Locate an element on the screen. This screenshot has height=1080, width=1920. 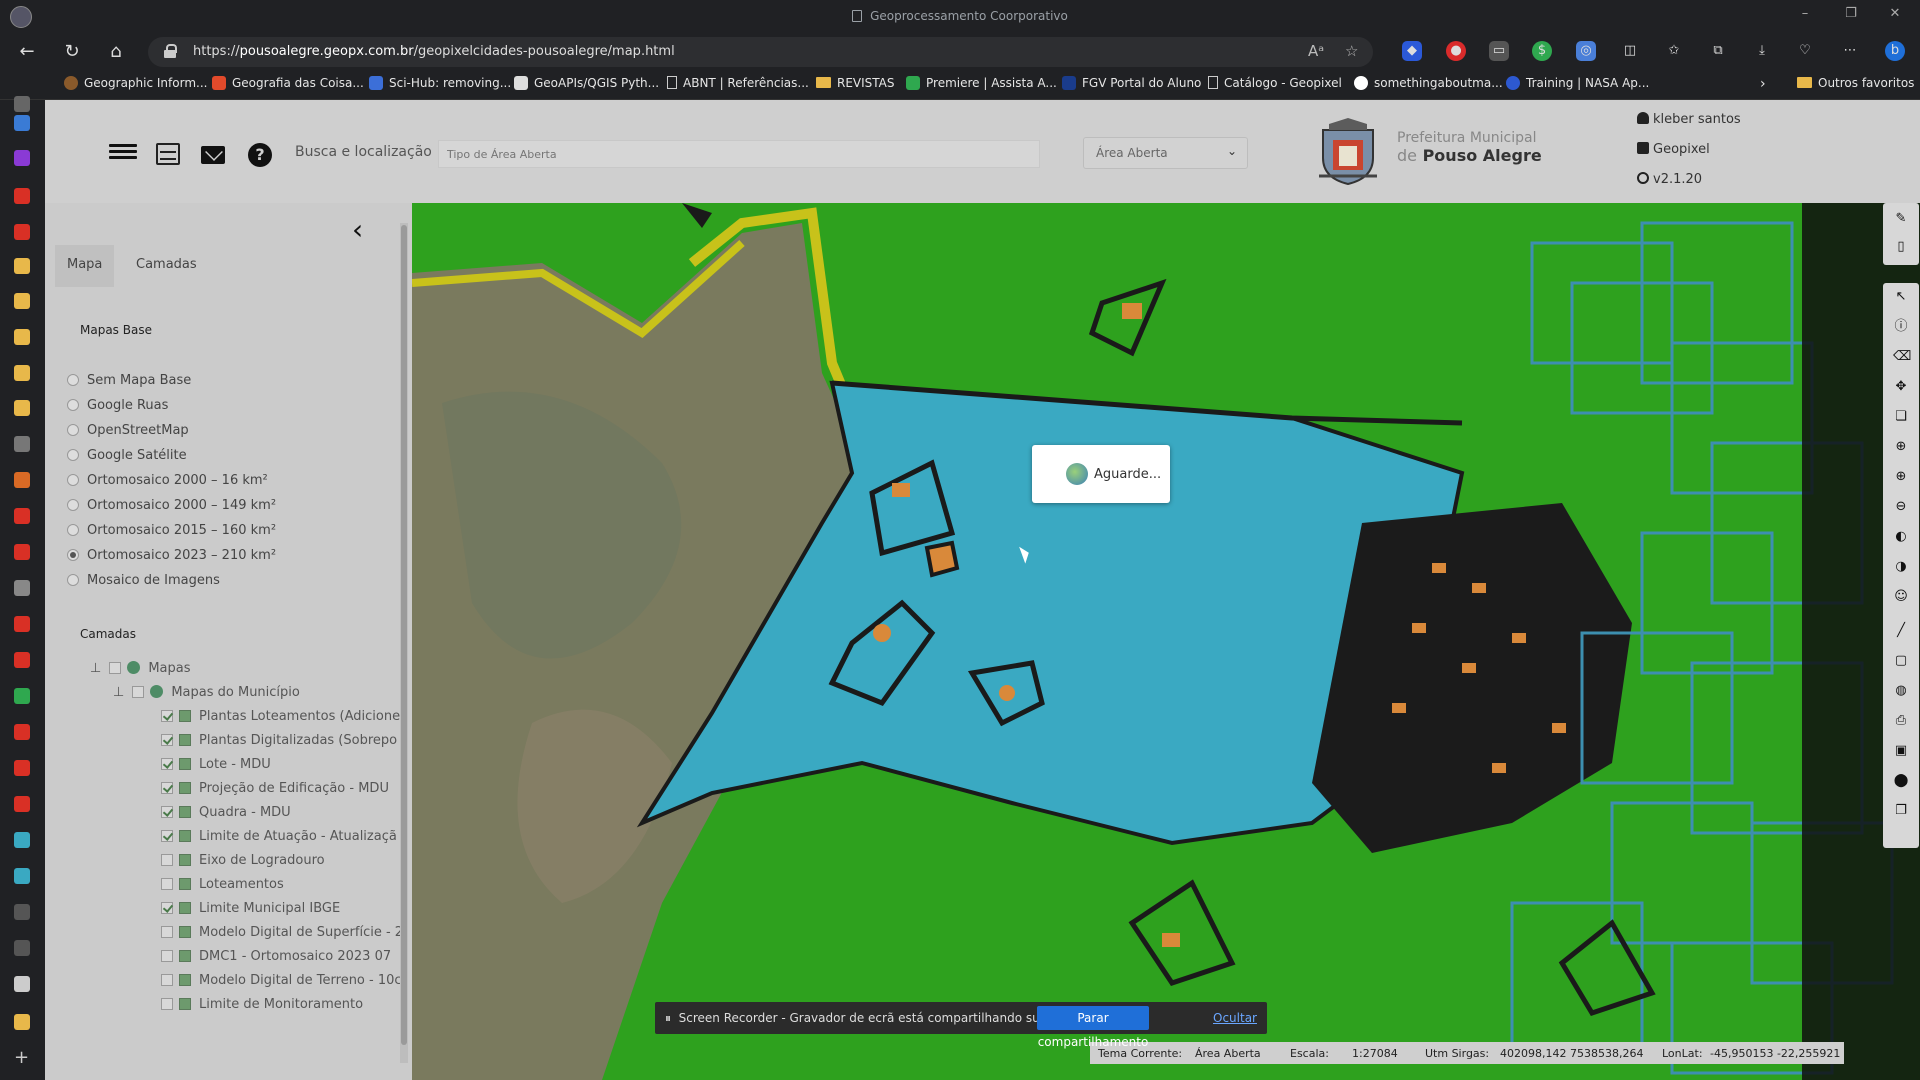
layer-item: Projeção de Edificação - MDU is located at coordinates (275, 790).